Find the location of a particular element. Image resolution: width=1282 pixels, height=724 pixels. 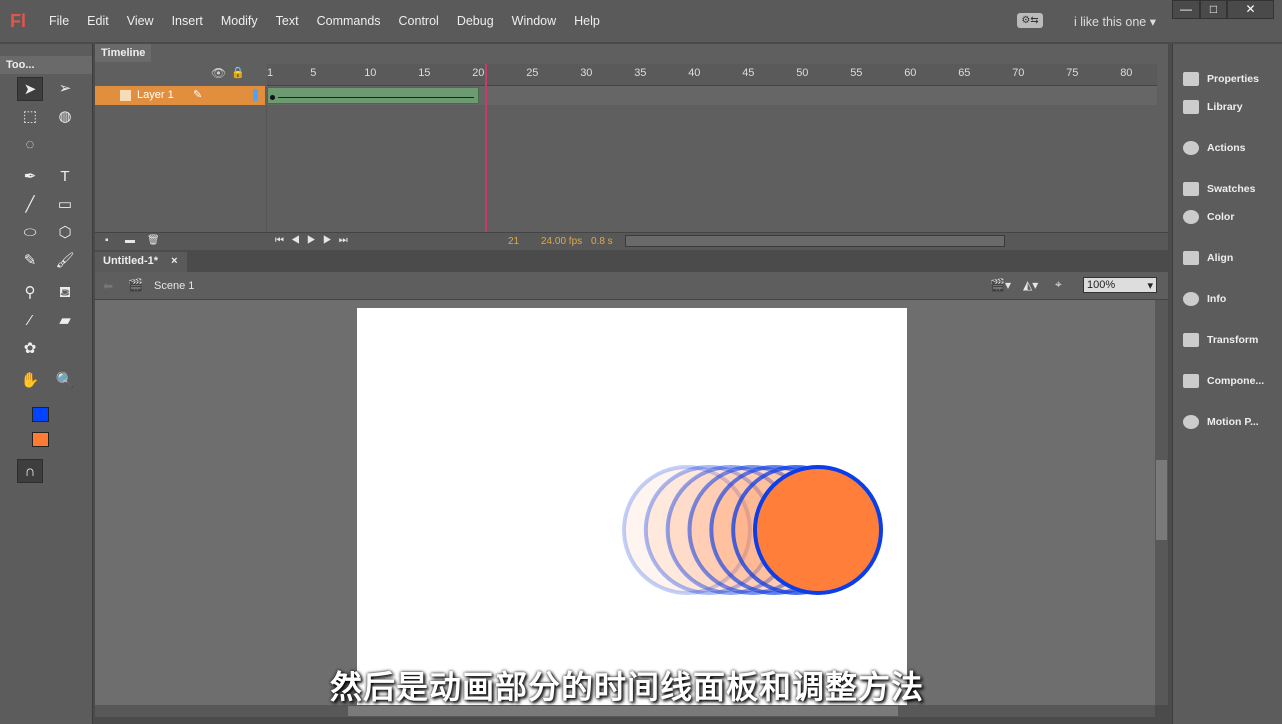

frame-tick: 80 is located at coordinates (1126, 73).